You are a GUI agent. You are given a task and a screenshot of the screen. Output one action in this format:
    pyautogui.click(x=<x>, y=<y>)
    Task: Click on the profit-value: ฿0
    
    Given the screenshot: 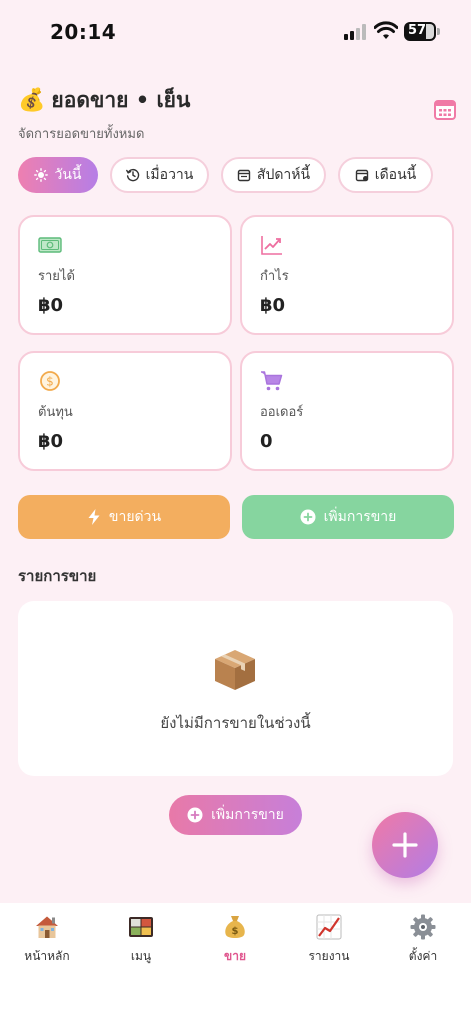 What is the action you would take?
    pyautogui.click(x=273, y=305)
    